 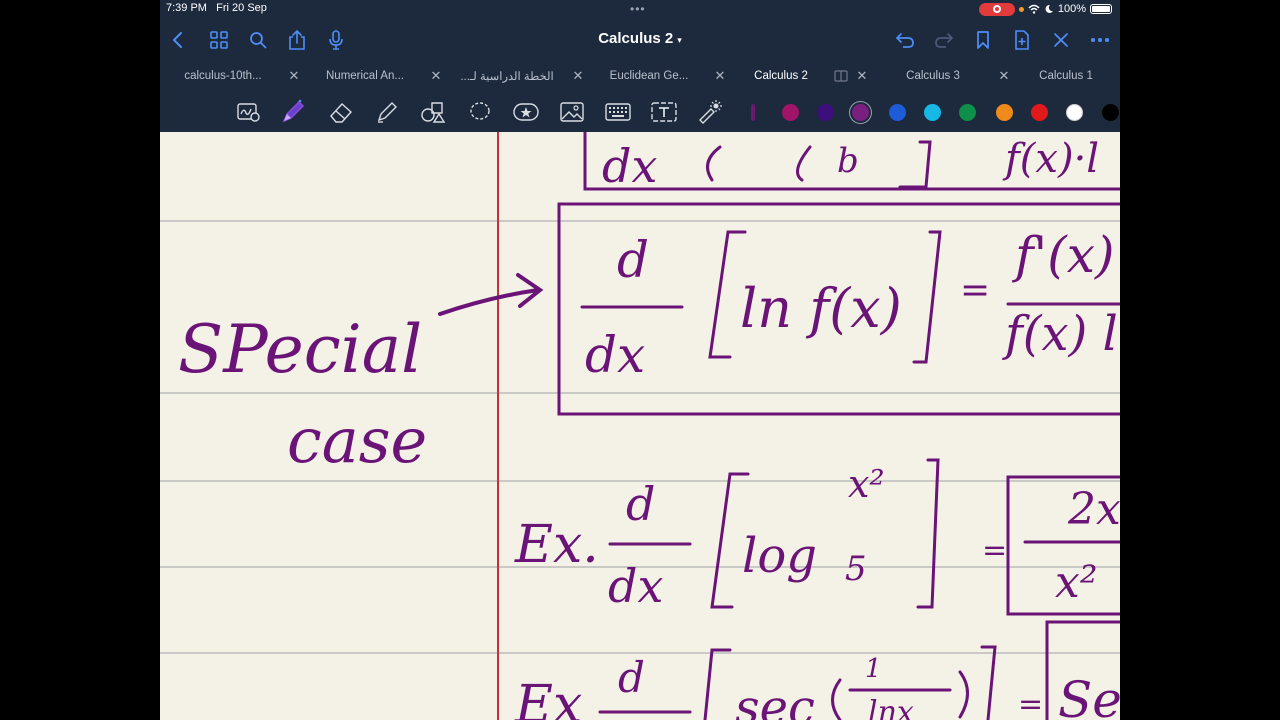 What do you see at coordinates (664, 112) in the screenshot?
I see `text-box-icon` at bounding box center [664, 112].